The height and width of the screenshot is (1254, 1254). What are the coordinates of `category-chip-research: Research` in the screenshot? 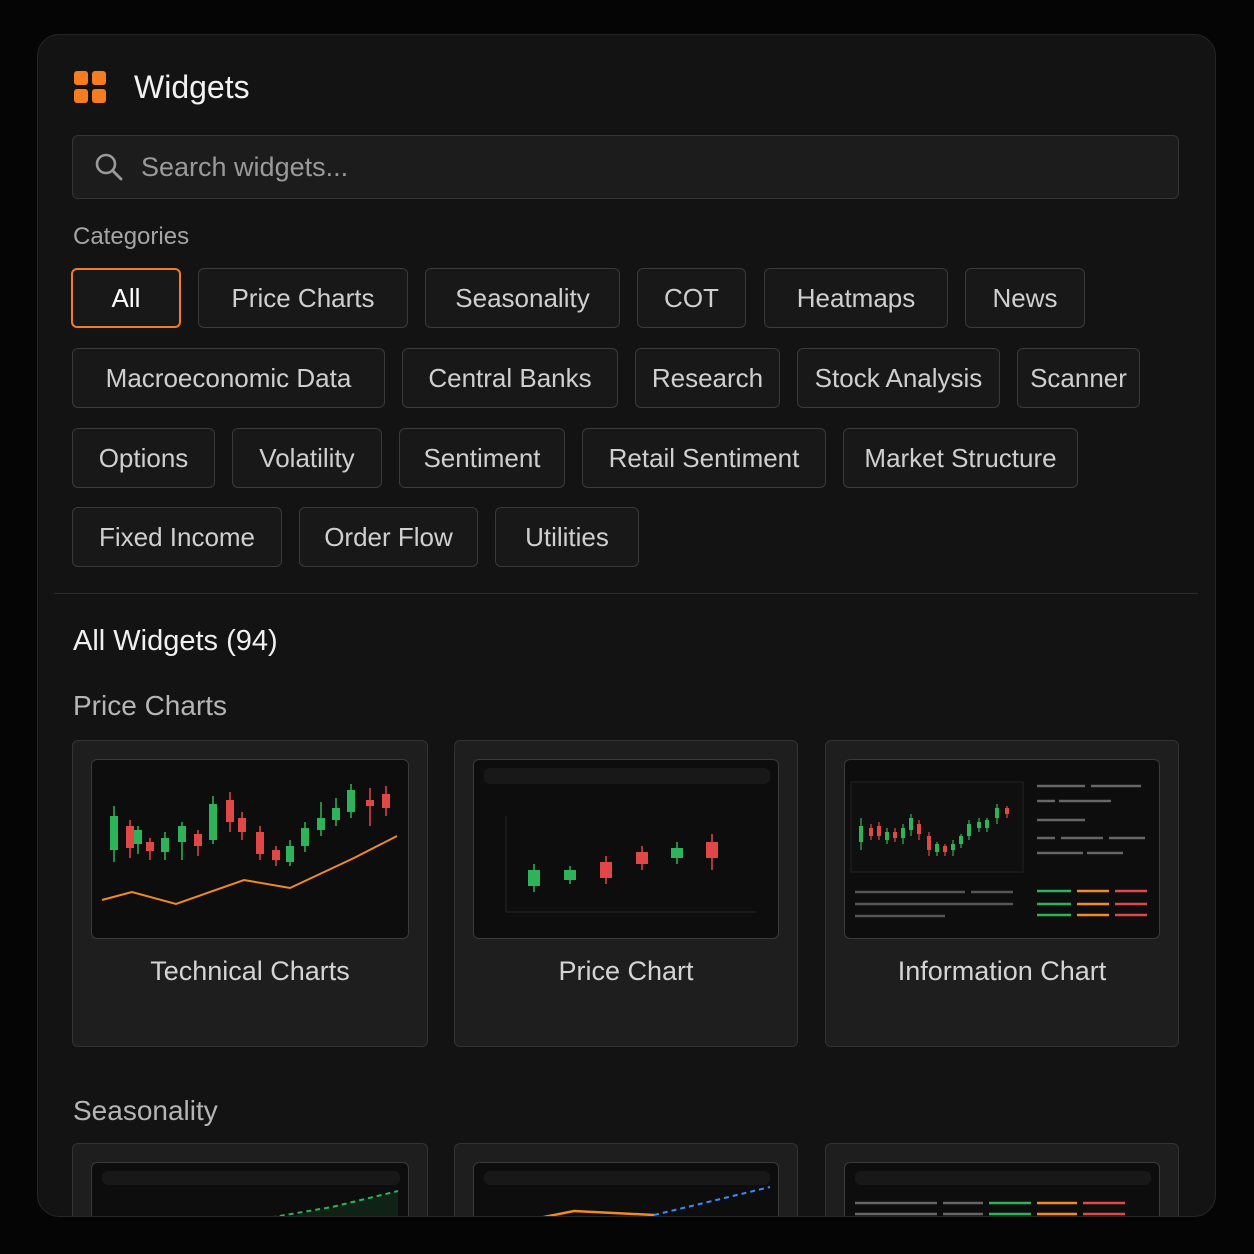 It's located at (707, 378).